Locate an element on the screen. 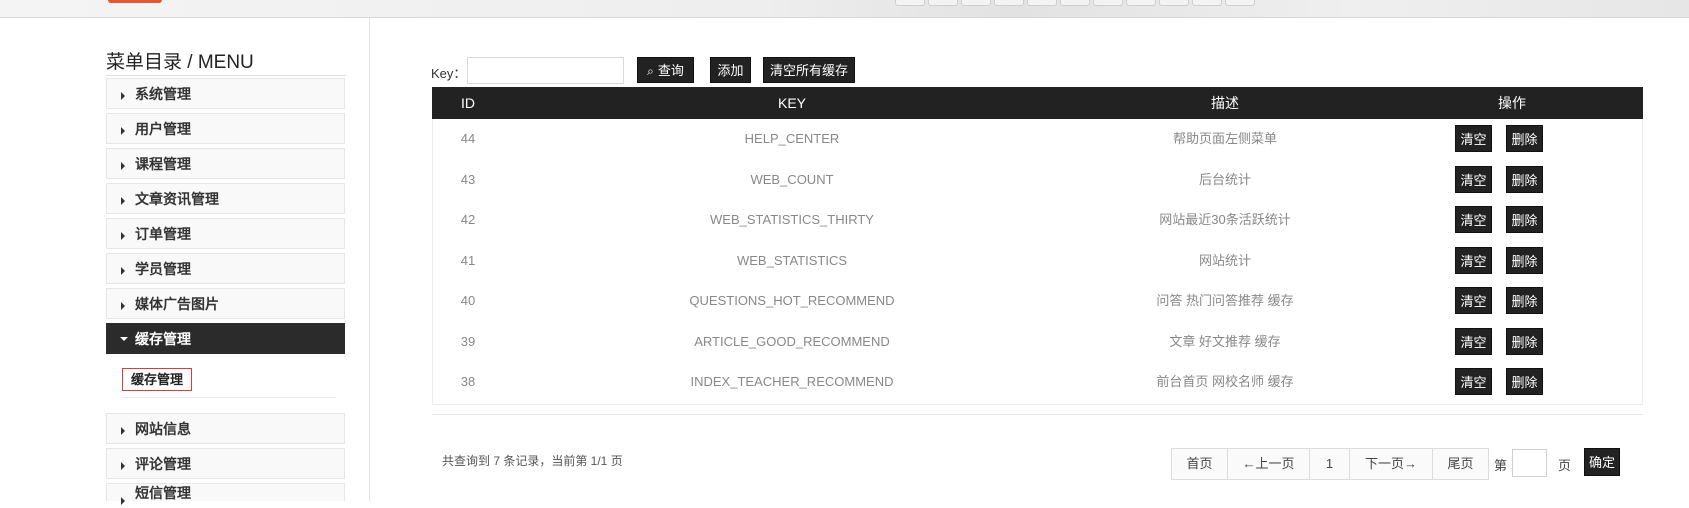 The height and width of the screenshot is (508, 1689). top-banner is located at coordinates (844, 9).